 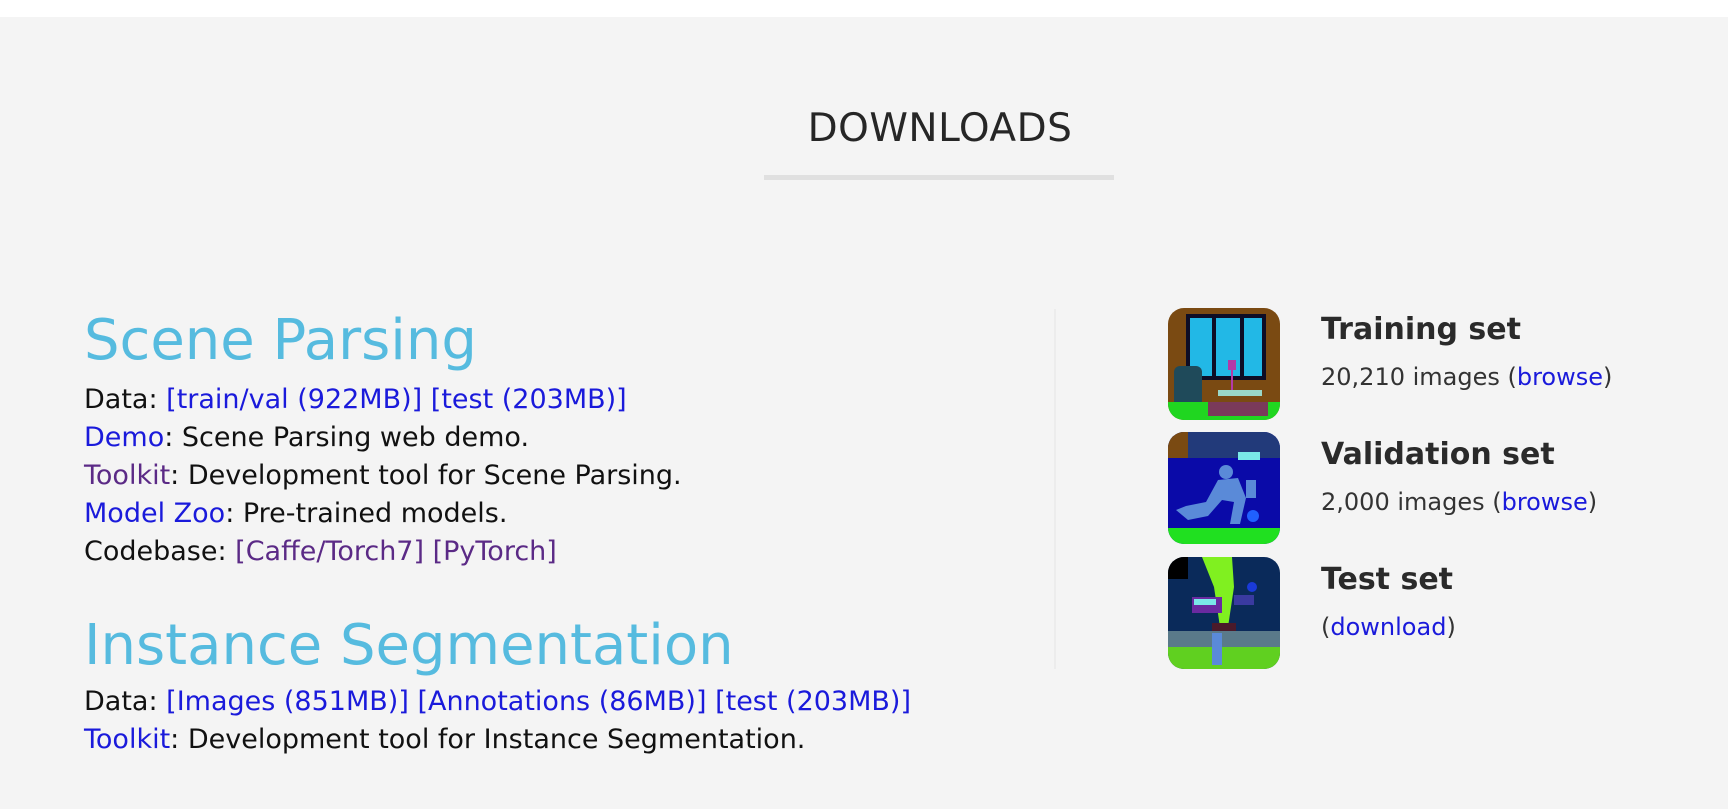 I want to click on scene-toolkit-link: Toolkit, so click(x=127, y=475).